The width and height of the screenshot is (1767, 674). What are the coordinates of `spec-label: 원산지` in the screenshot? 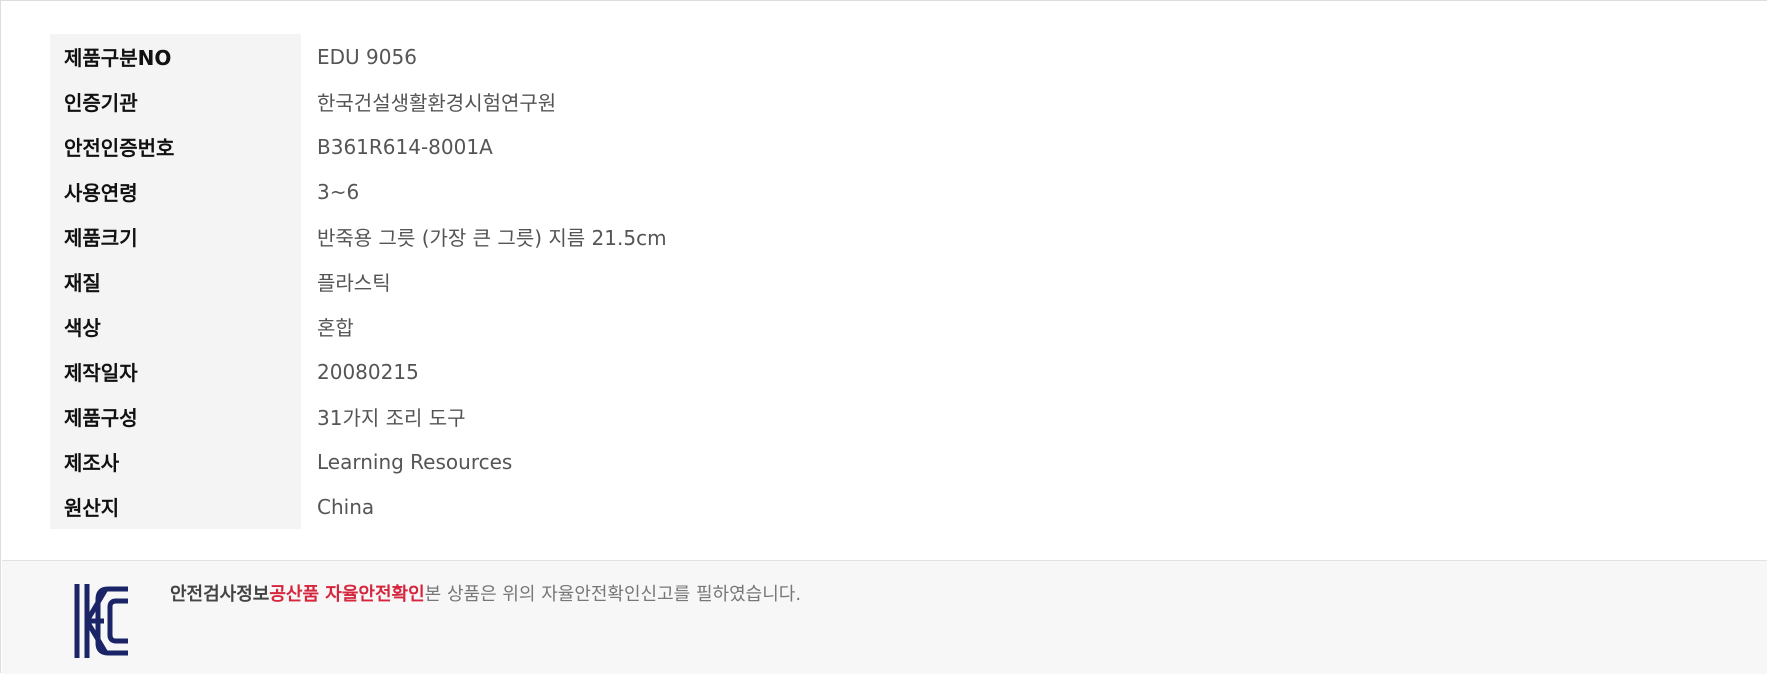 It's located at (175, 506).